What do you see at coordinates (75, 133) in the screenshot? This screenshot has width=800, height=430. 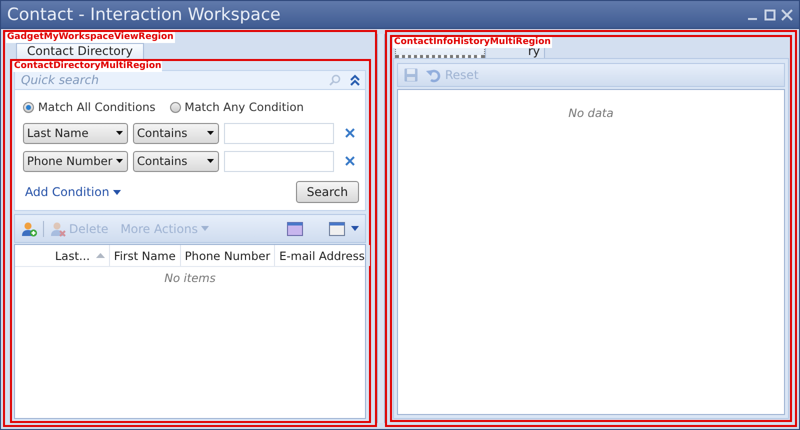 I see `field-dropdown: Last Name` at bounding box center [75, 133].